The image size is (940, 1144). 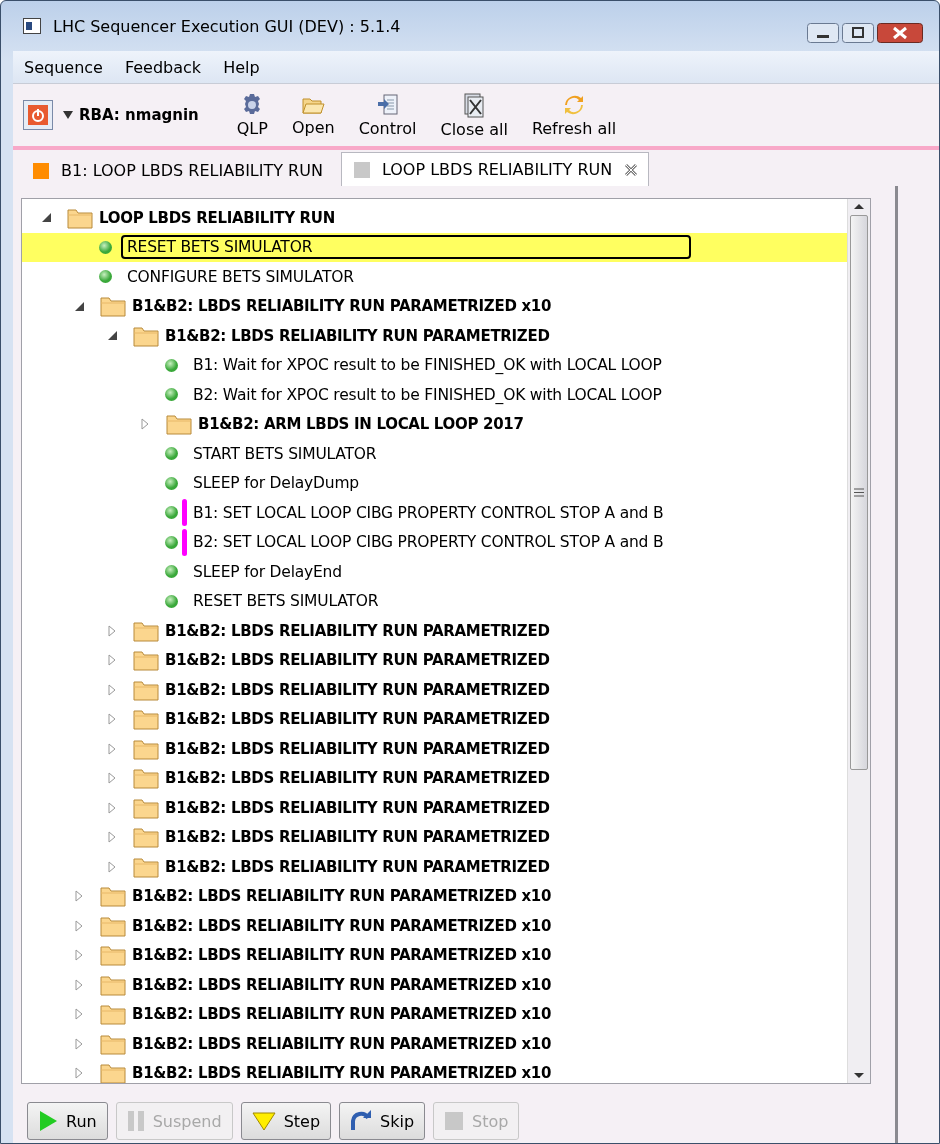 What do you see at coordinates (454, 1121) in the screenshot?
I see `stop-icon` at bounding box center [454, 1121].